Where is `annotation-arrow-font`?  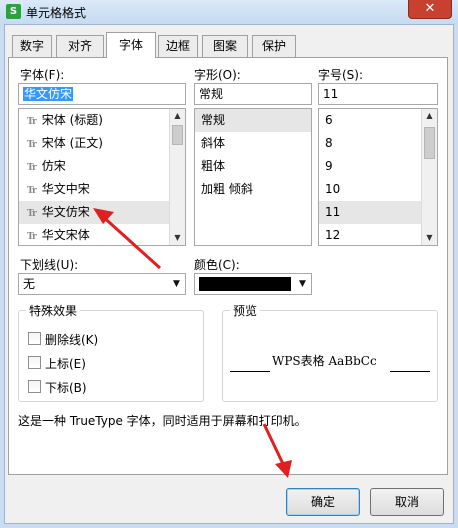
annotation-arrow-font is located at coordinates (130, 241).